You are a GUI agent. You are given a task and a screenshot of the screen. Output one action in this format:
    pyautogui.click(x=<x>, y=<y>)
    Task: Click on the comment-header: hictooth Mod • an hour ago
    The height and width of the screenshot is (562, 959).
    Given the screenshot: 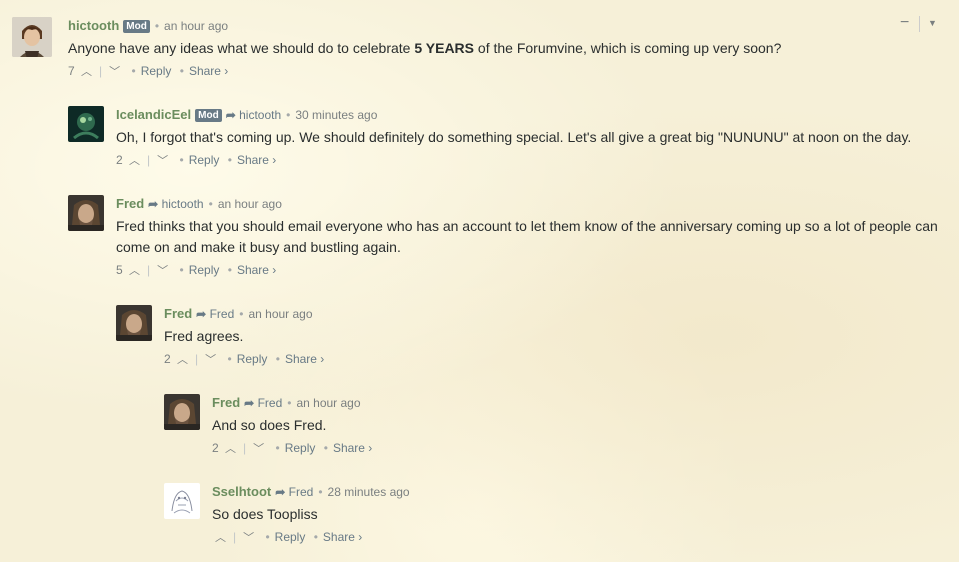 What is the action you would take?
    pyautogui.click(x=508, y=26)
    